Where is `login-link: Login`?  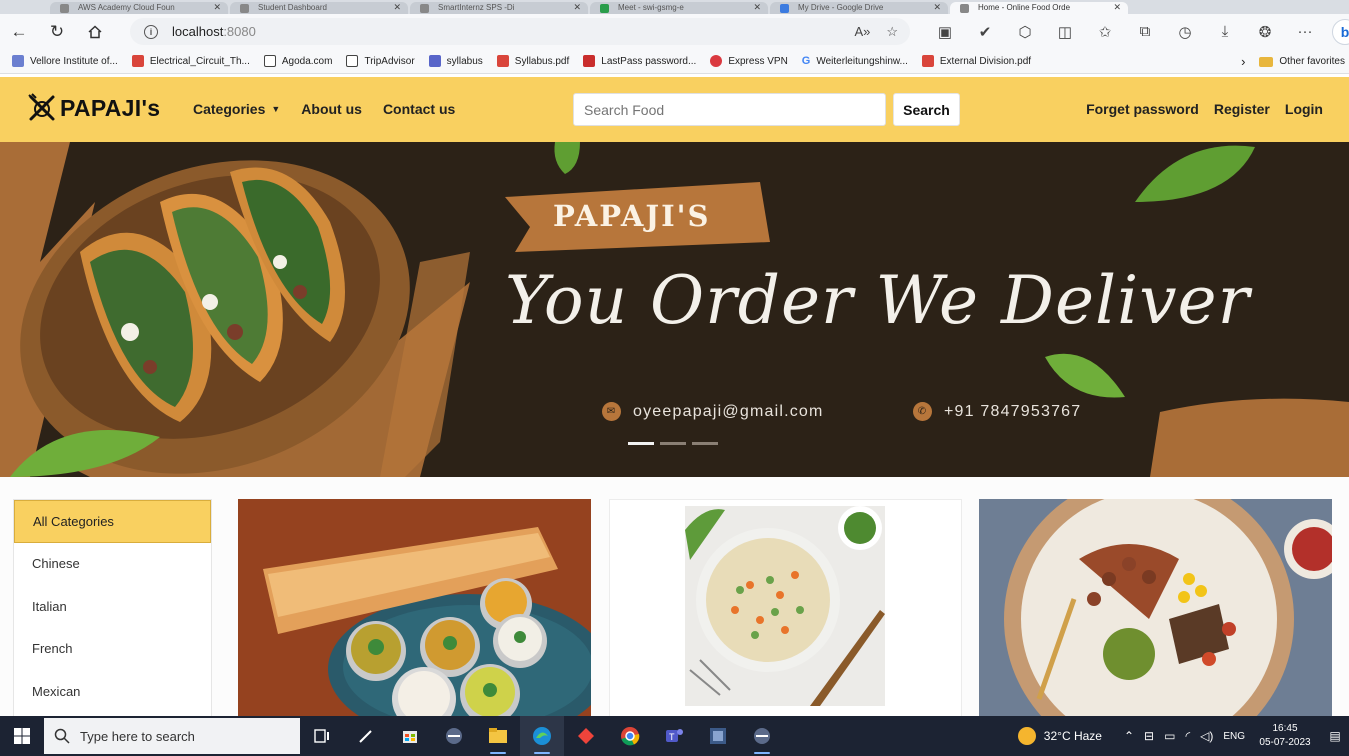
login-link: Login is located at coordinates (1304, 109).